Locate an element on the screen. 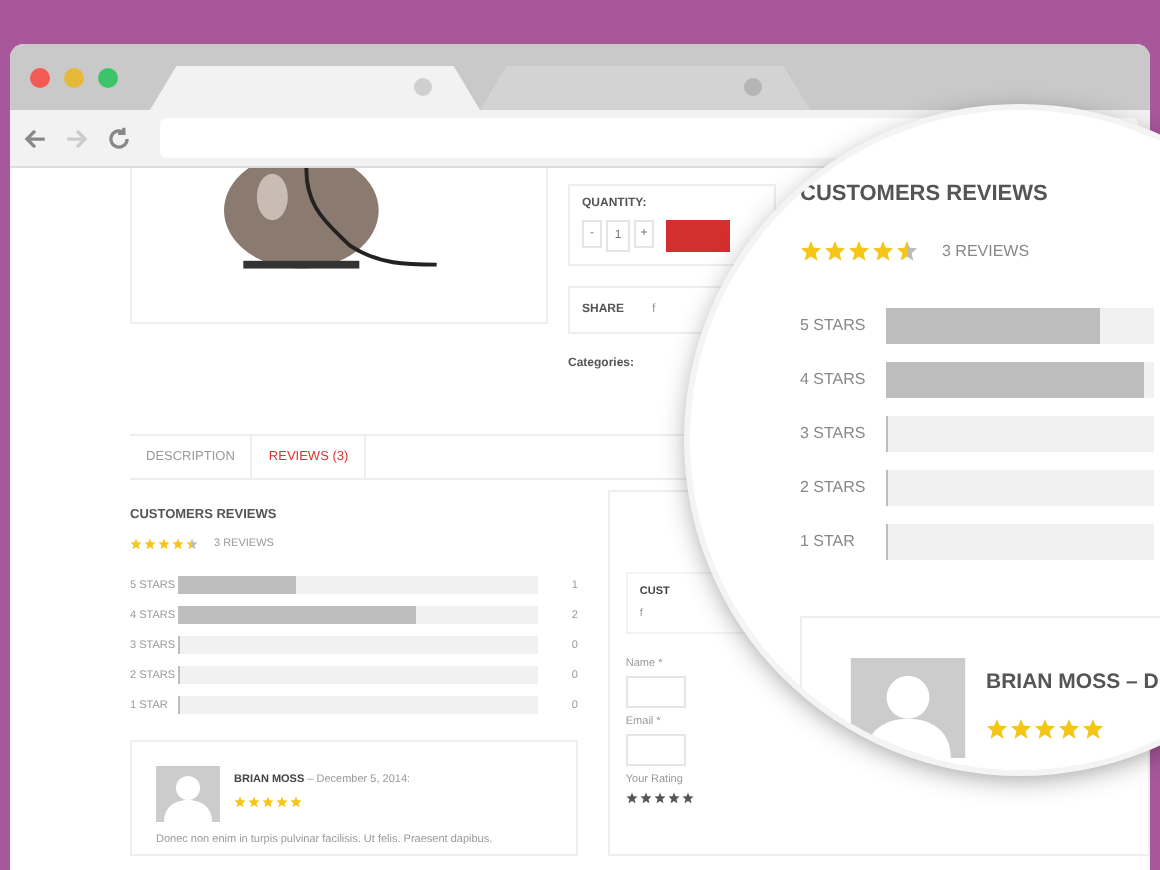 The image size is (1160, 870). minimize-button is located at coordinates (74, 78).